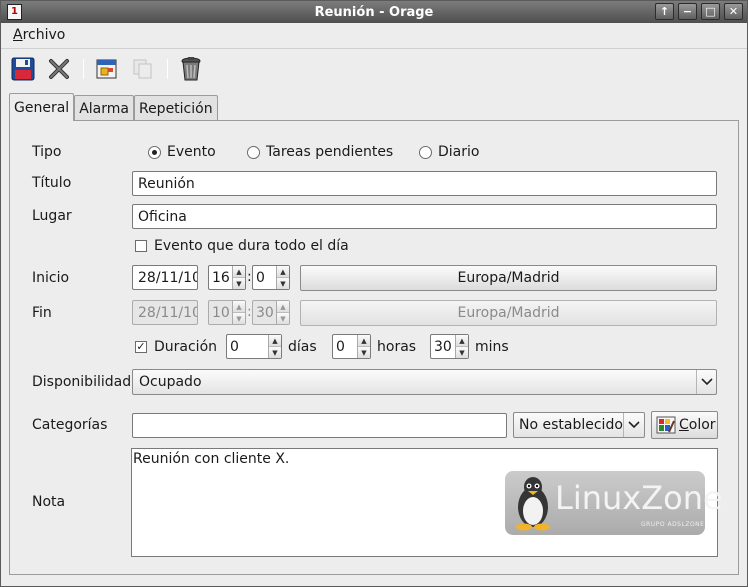 The image size is (748, 587). Describe the element at coordinates (186, 347) in the screenshot. I see `duracion-label: Duración` at that location.